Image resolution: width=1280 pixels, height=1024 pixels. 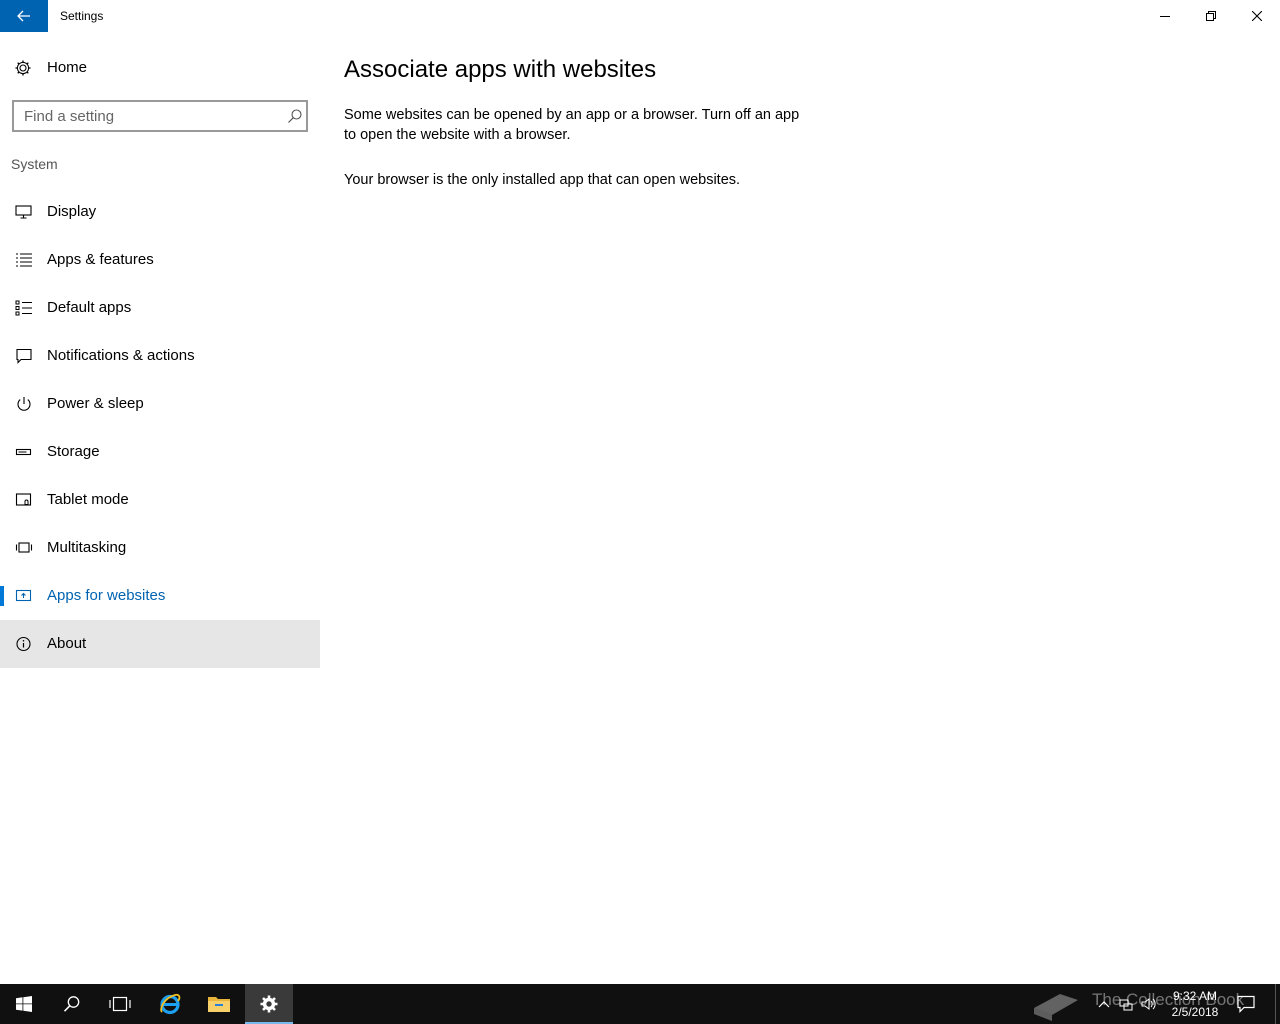 What do you see at coordinates (73, 451) in the screenshot?
I see `sidebar-item-label: Storage` at bounding box center [73, 451].